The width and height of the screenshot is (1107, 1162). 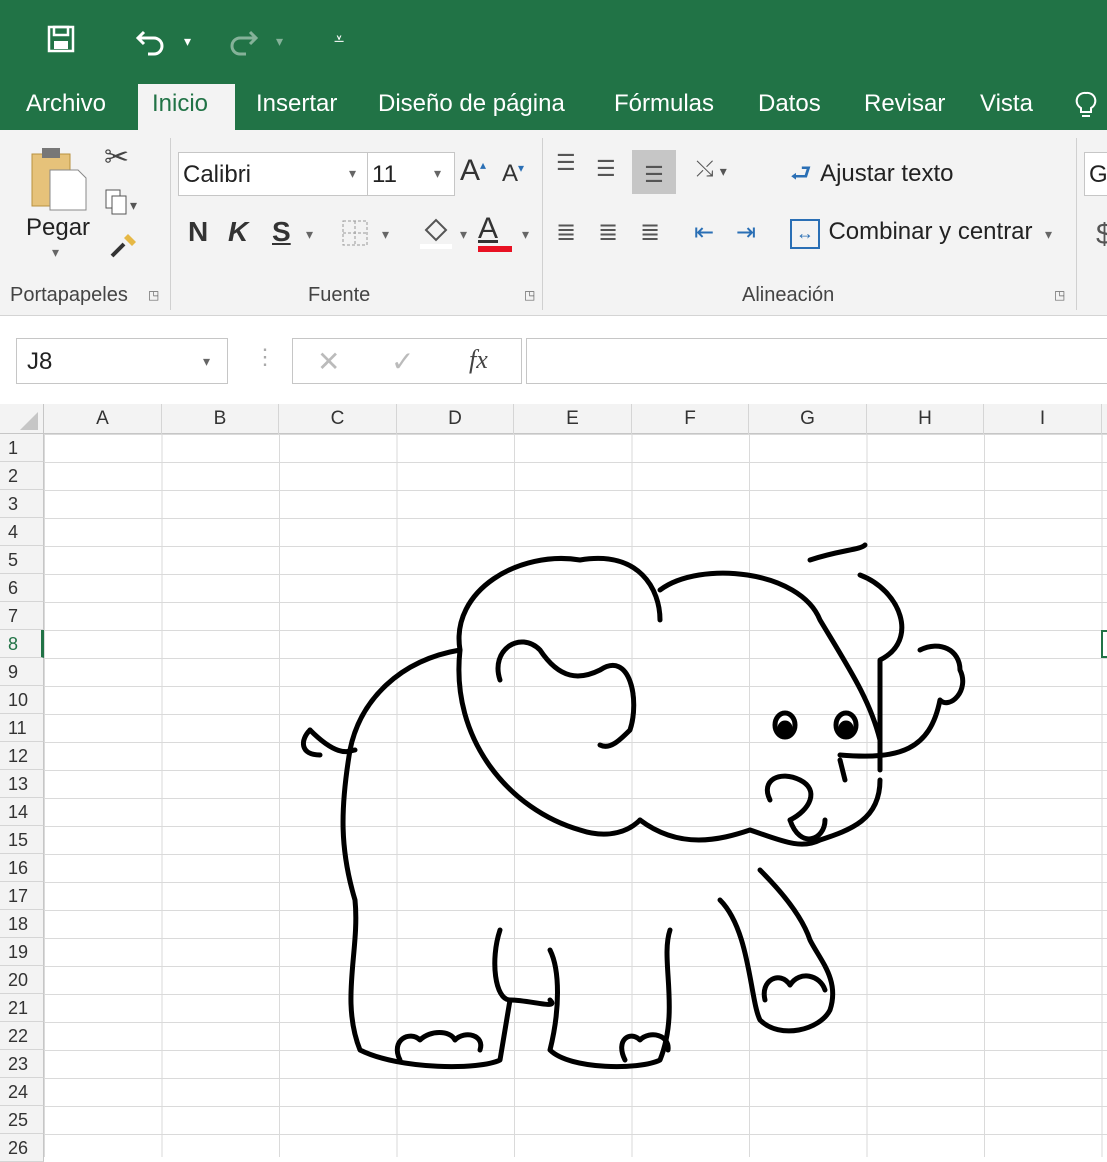 I want to click on decrease-indent-icon: ⇤, so click(x=704, y=232).